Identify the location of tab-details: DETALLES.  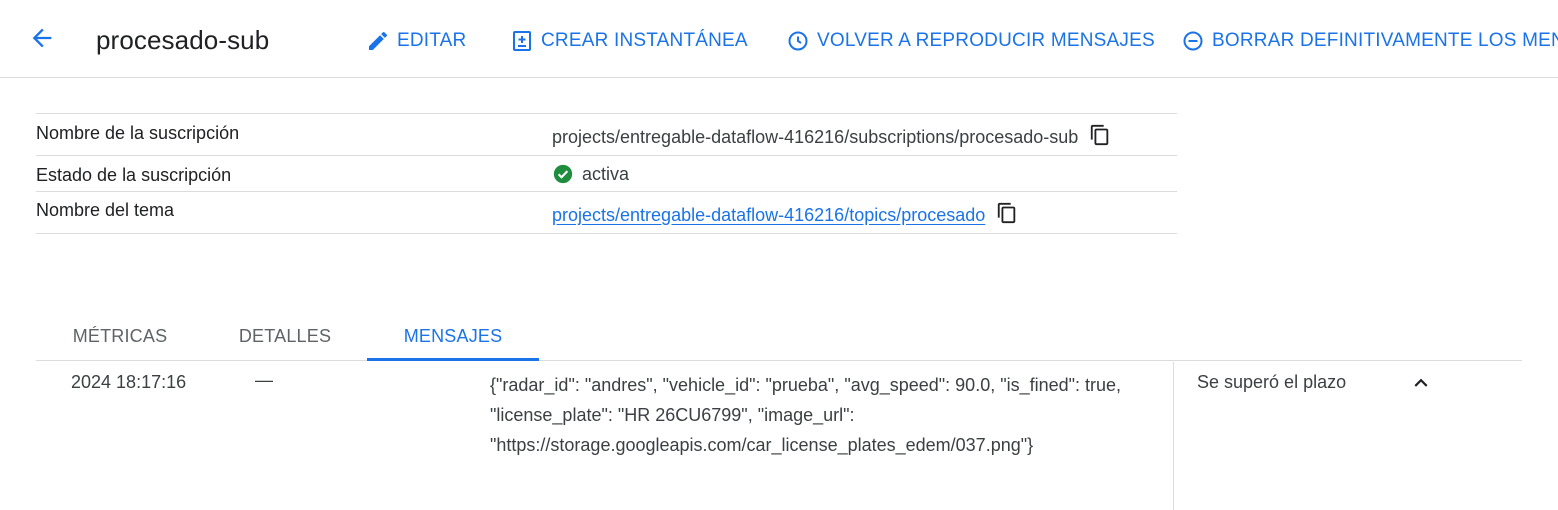
(285, 336).